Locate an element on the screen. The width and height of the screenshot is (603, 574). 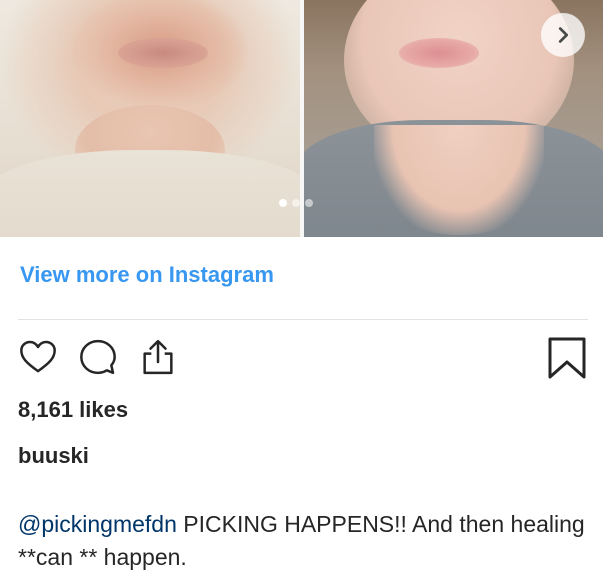
view-more-link: View more on Instagram is located at coordinates (147, 275).